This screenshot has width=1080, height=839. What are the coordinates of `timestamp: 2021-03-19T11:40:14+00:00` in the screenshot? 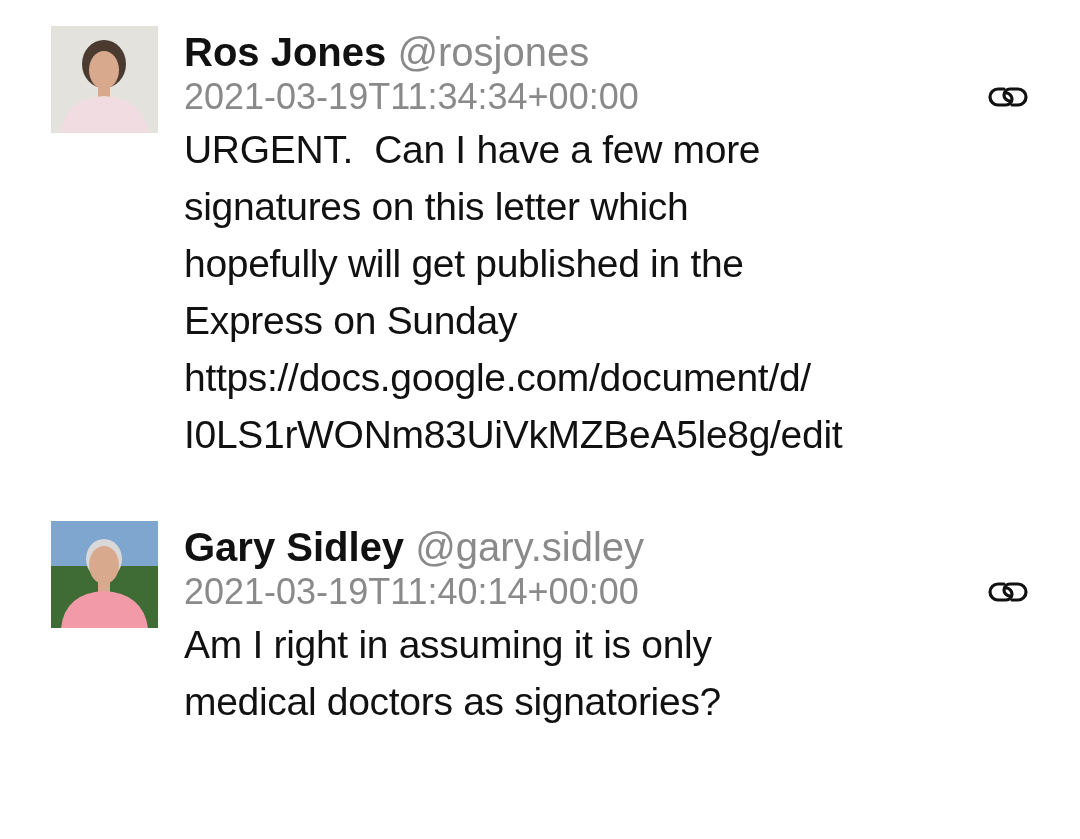 It's located at (411, 592).